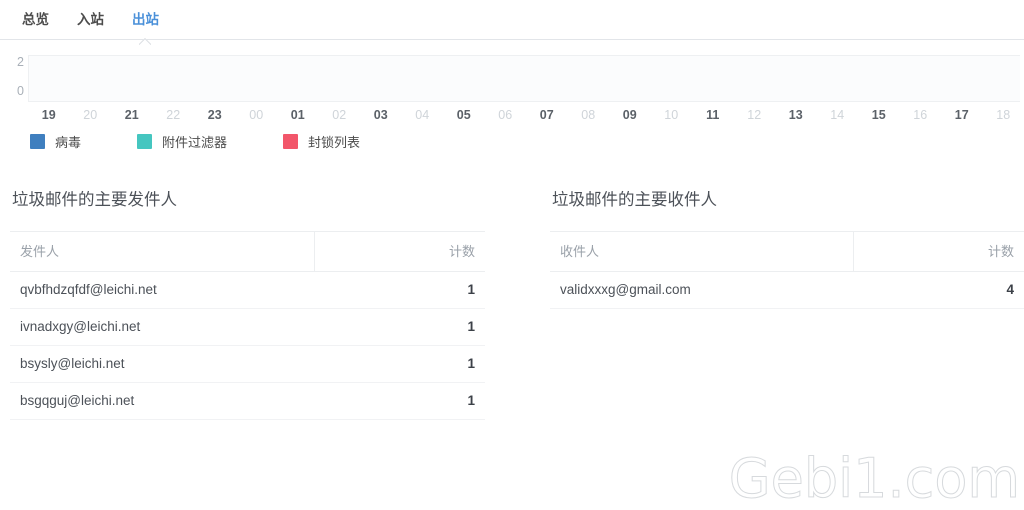 The height and width of the screenshot is (510, 1024). What do you see at coordinates (701, 252) in the screenshot?
I see `column-header-recipient: 收件人` at bounding box center [701, 252].